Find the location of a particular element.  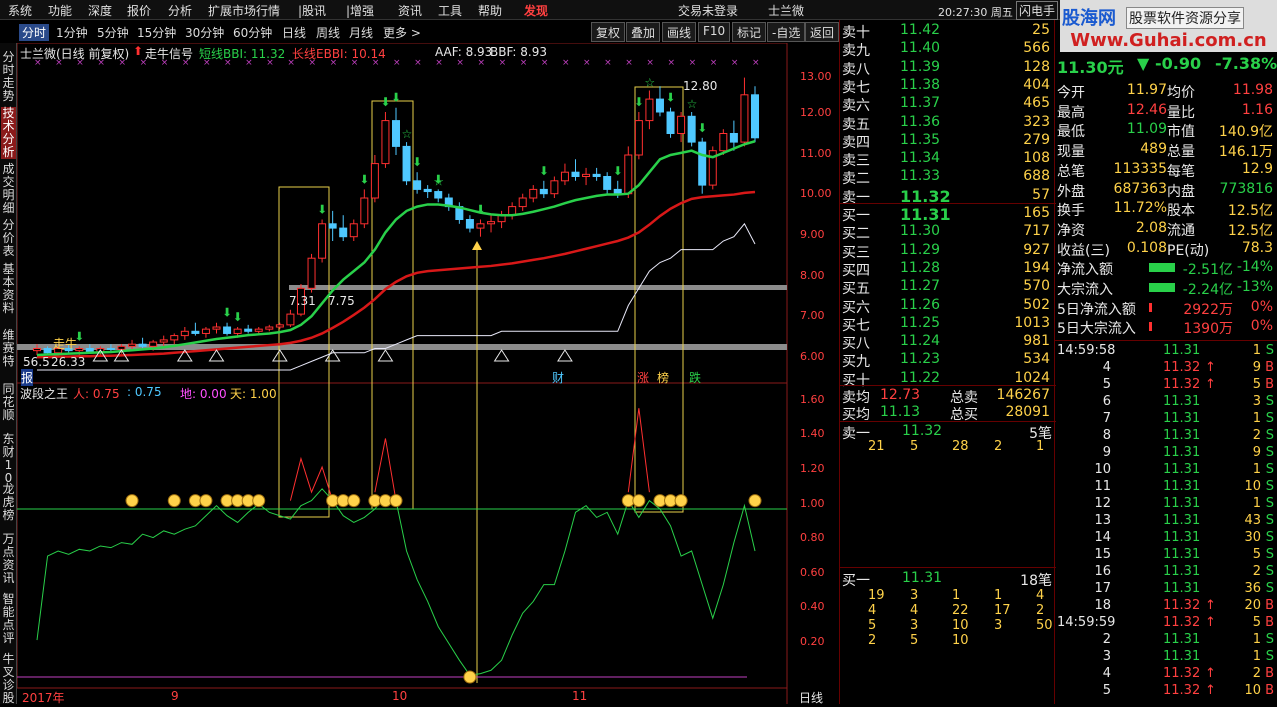

tab-more: 更多 > is located at coordinates (402, 32).